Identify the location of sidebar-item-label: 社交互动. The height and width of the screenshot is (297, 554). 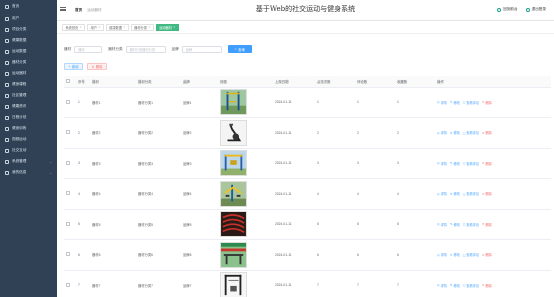
(19, 150).